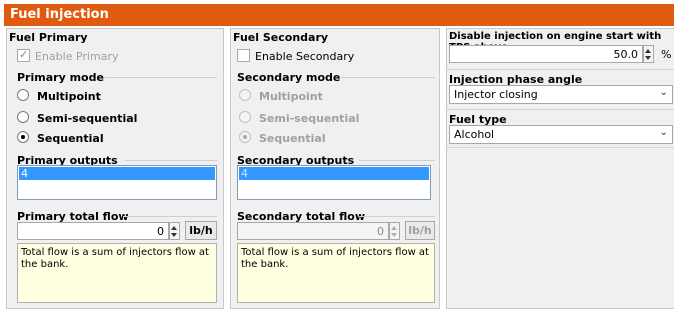 The height and width of the screenshot is (309, 674). I want to click on disable-tps-unit: %, so click(666, 54).